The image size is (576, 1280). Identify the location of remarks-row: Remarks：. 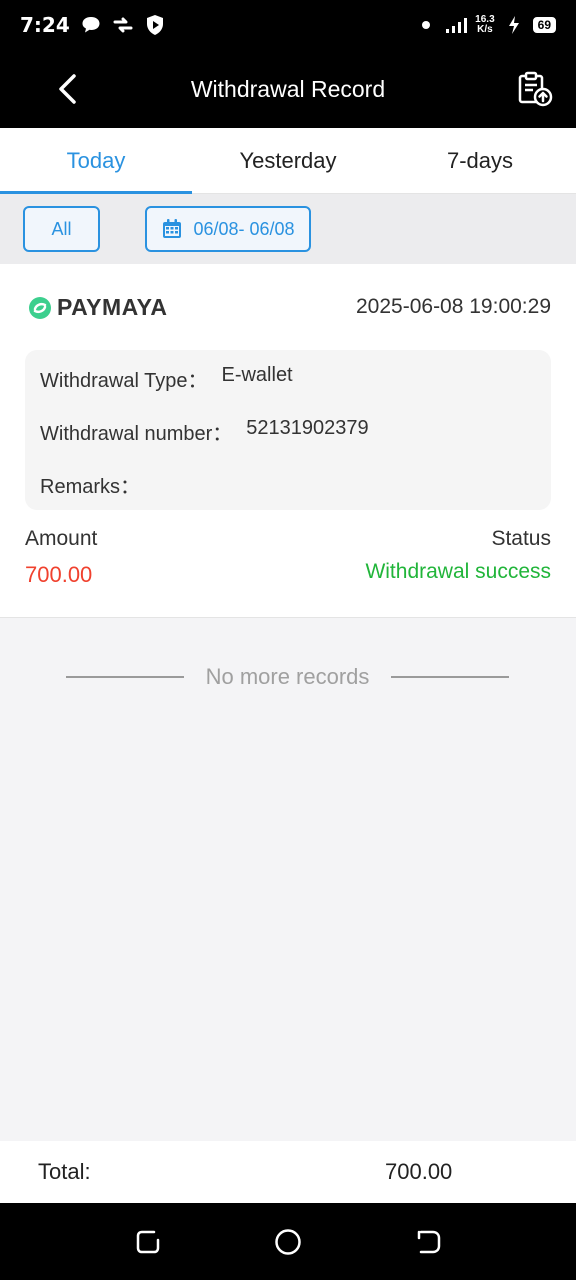
(288, 496).